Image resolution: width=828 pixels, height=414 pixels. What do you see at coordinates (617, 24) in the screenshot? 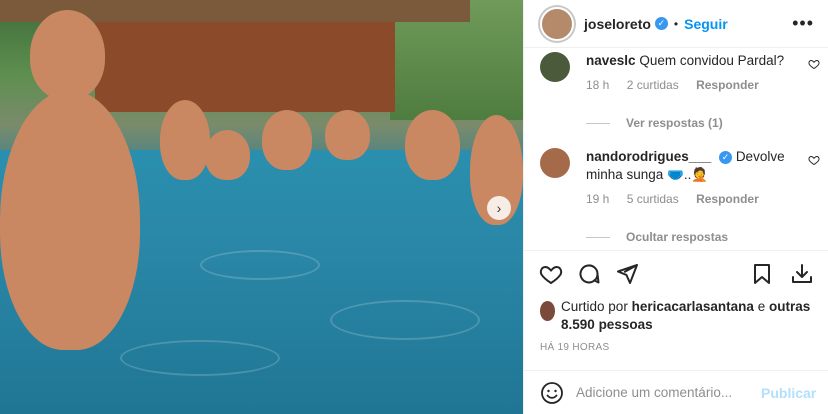
I see `author-username: joseloreto` at bounding box center [617, 24].